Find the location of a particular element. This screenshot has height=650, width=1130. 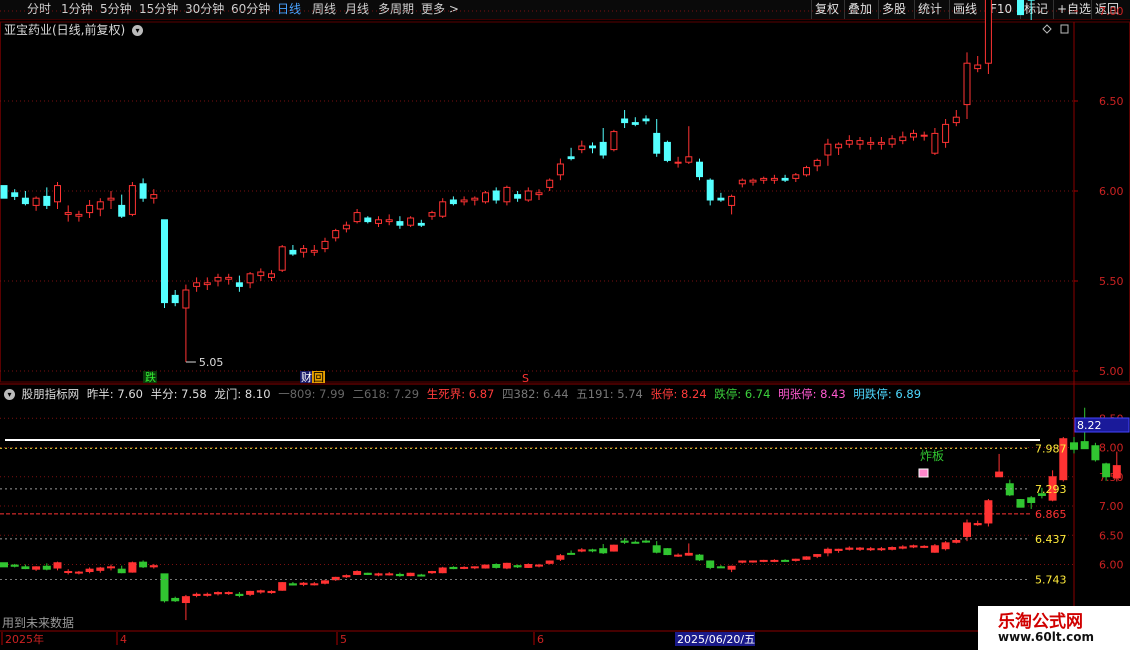

level-label: 6.437 is located at coordinates (1051, 539).